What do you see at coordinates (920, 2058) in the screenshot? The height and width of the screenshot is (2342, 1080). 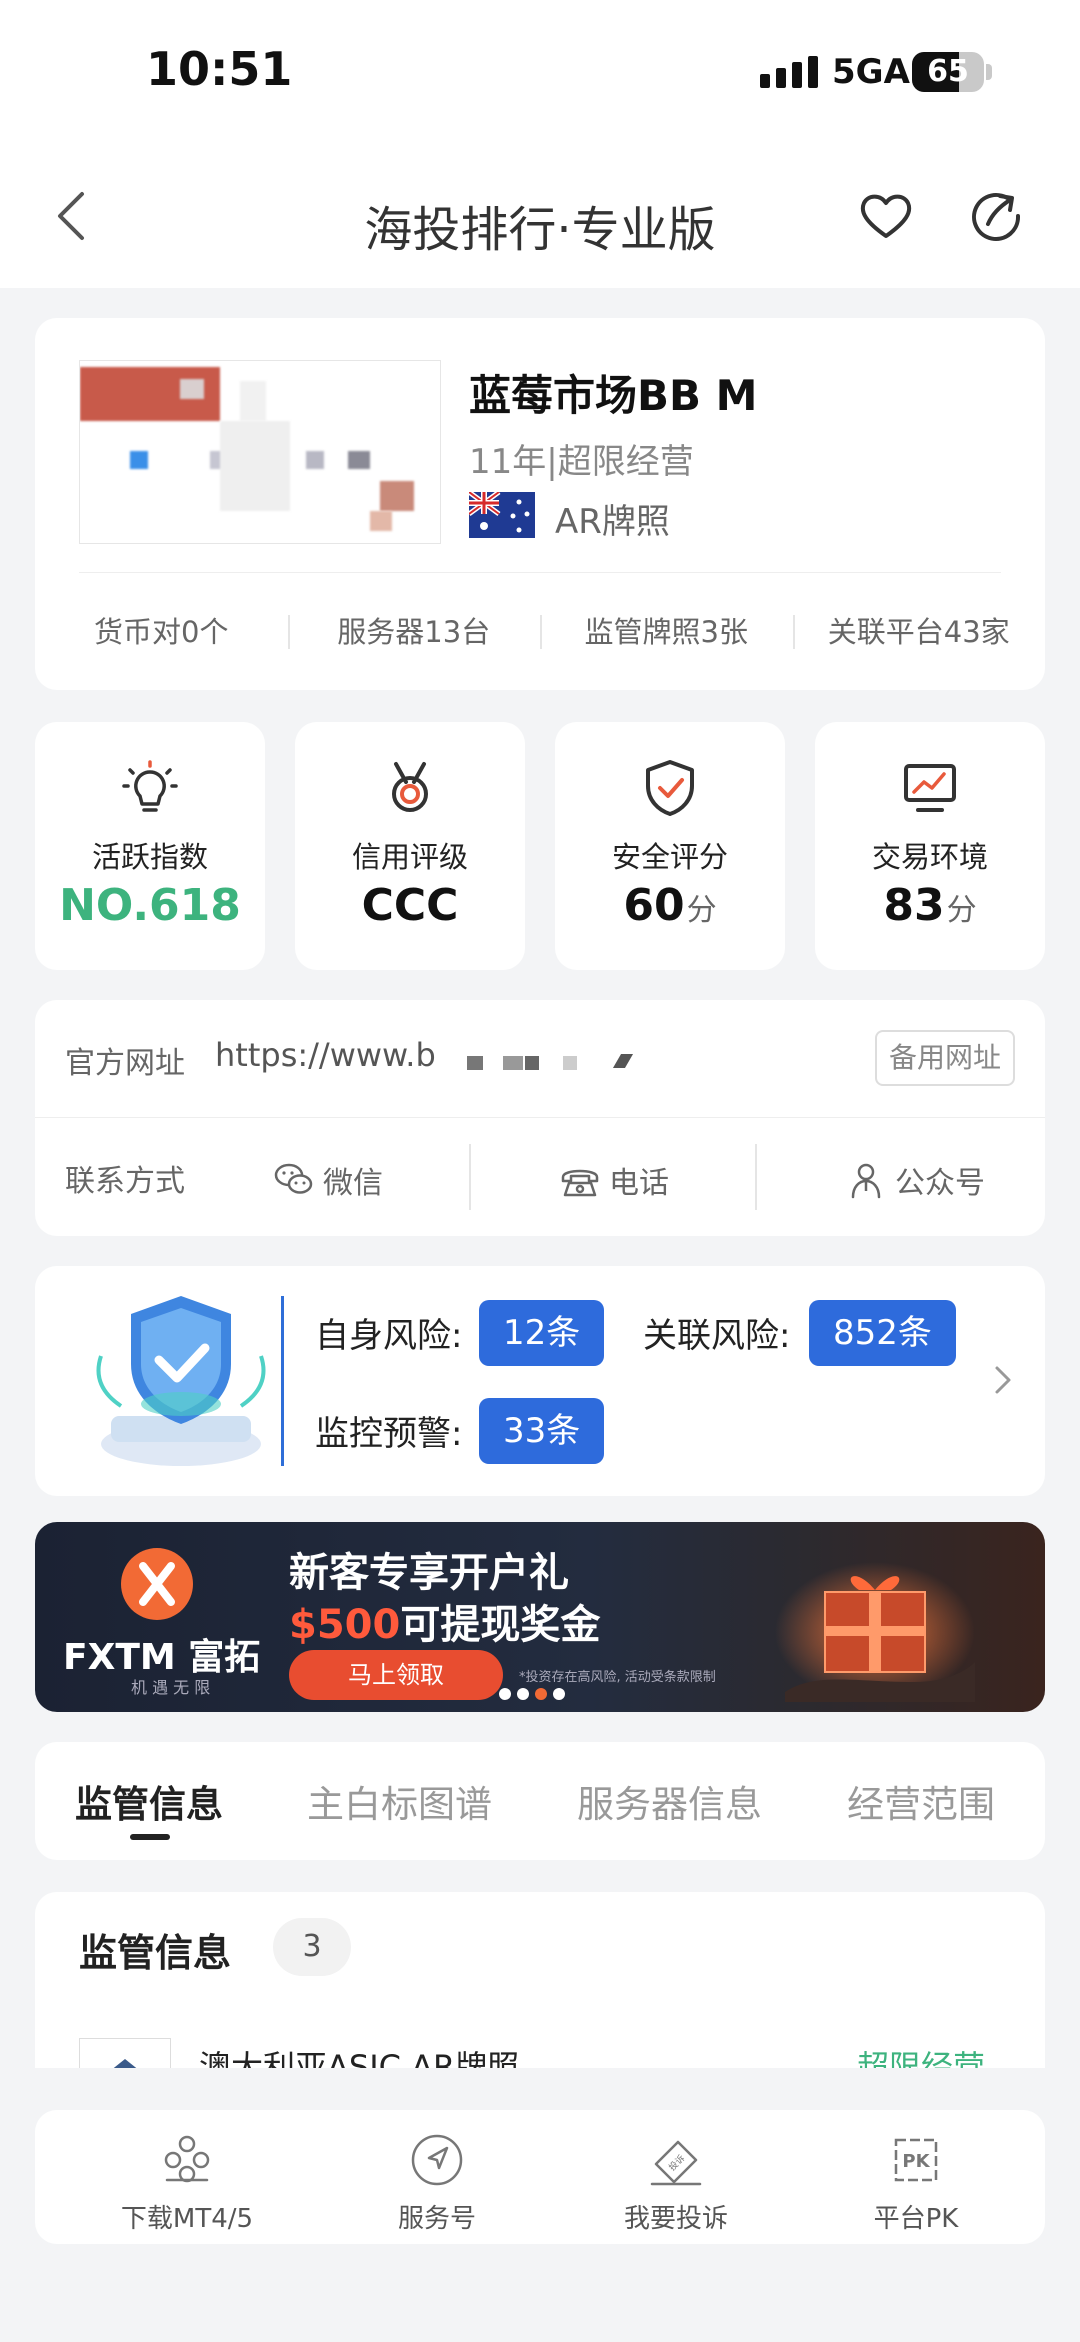 I see `regulation-row-status: 超限经营` at bounding box center [920, 2058].